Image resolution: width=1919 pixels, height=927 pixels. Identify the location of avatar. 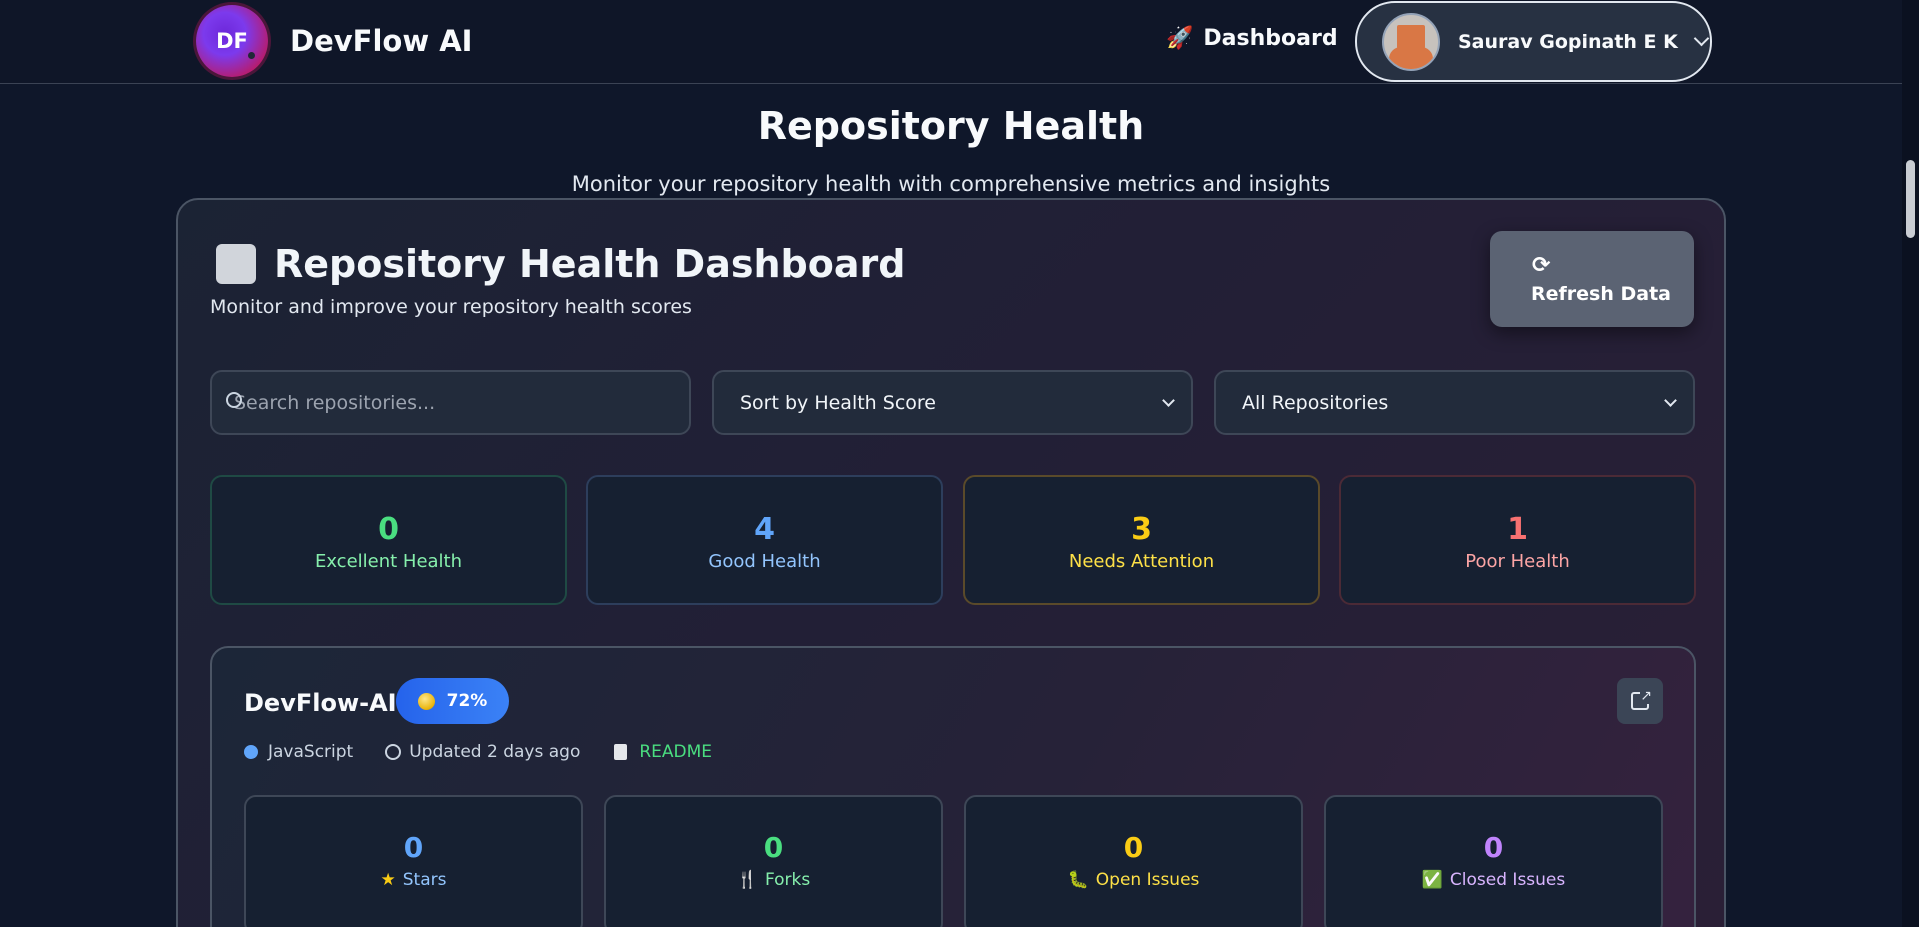
(1411, 41).